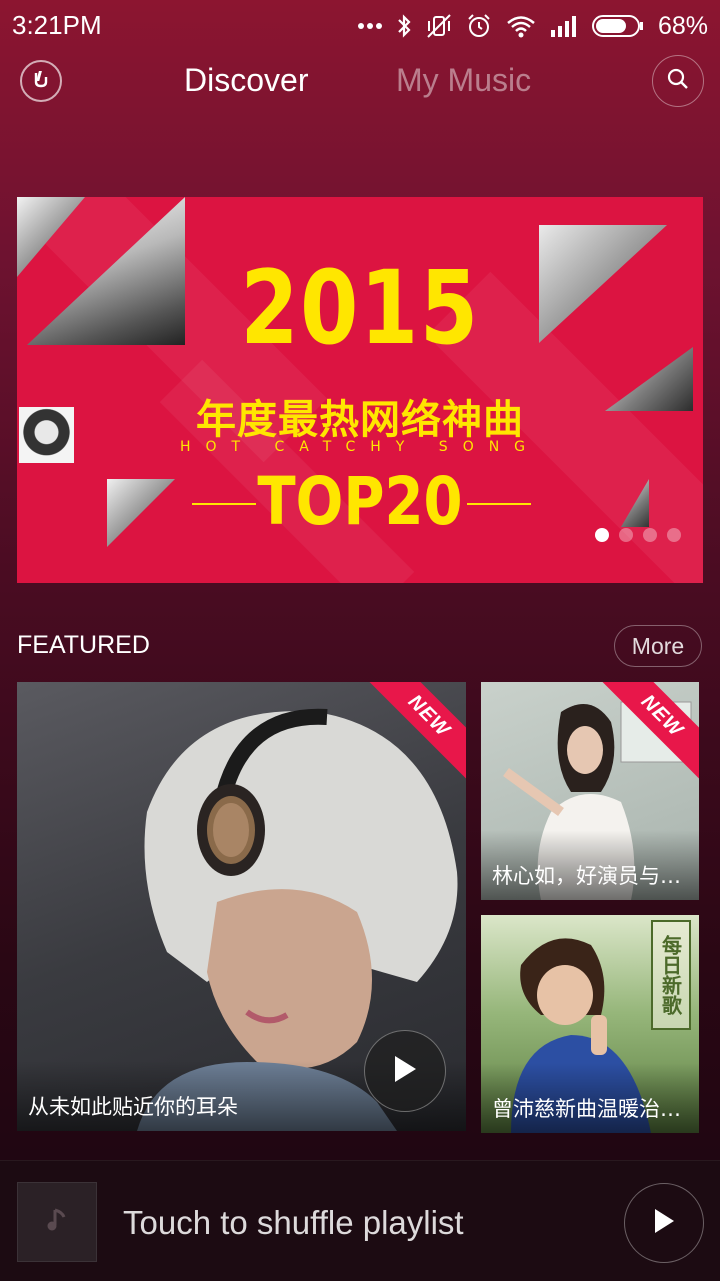 The image size is (720, 1281). What do you see at coordinates (360, 501) in the screenshot?
I see `banner-rank: TOP20` at bounding box center [360, 501].